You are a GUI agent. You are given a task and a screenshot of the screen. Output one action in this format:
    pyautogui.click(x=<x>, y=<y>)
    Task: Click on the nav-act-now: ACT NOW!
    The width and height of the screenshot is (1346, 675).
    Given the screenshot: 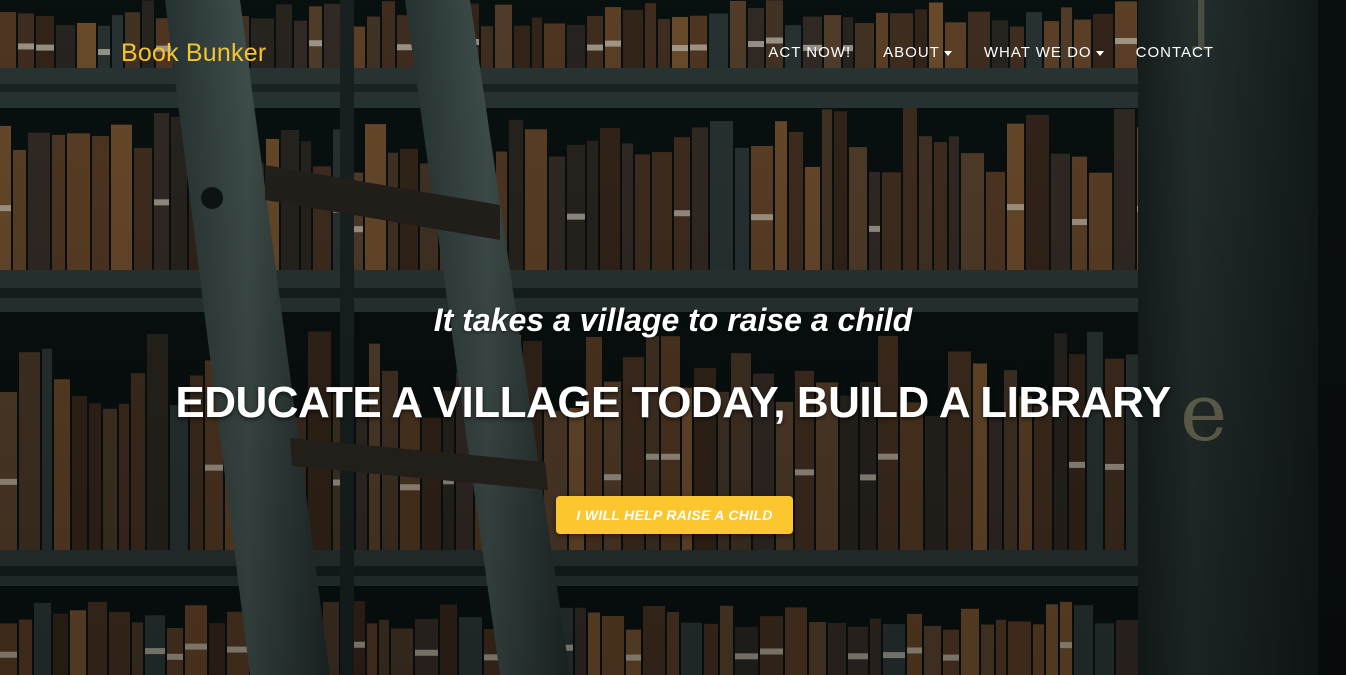 What is the action you would take?
    pyautogui.click(x=809, y=52)
    